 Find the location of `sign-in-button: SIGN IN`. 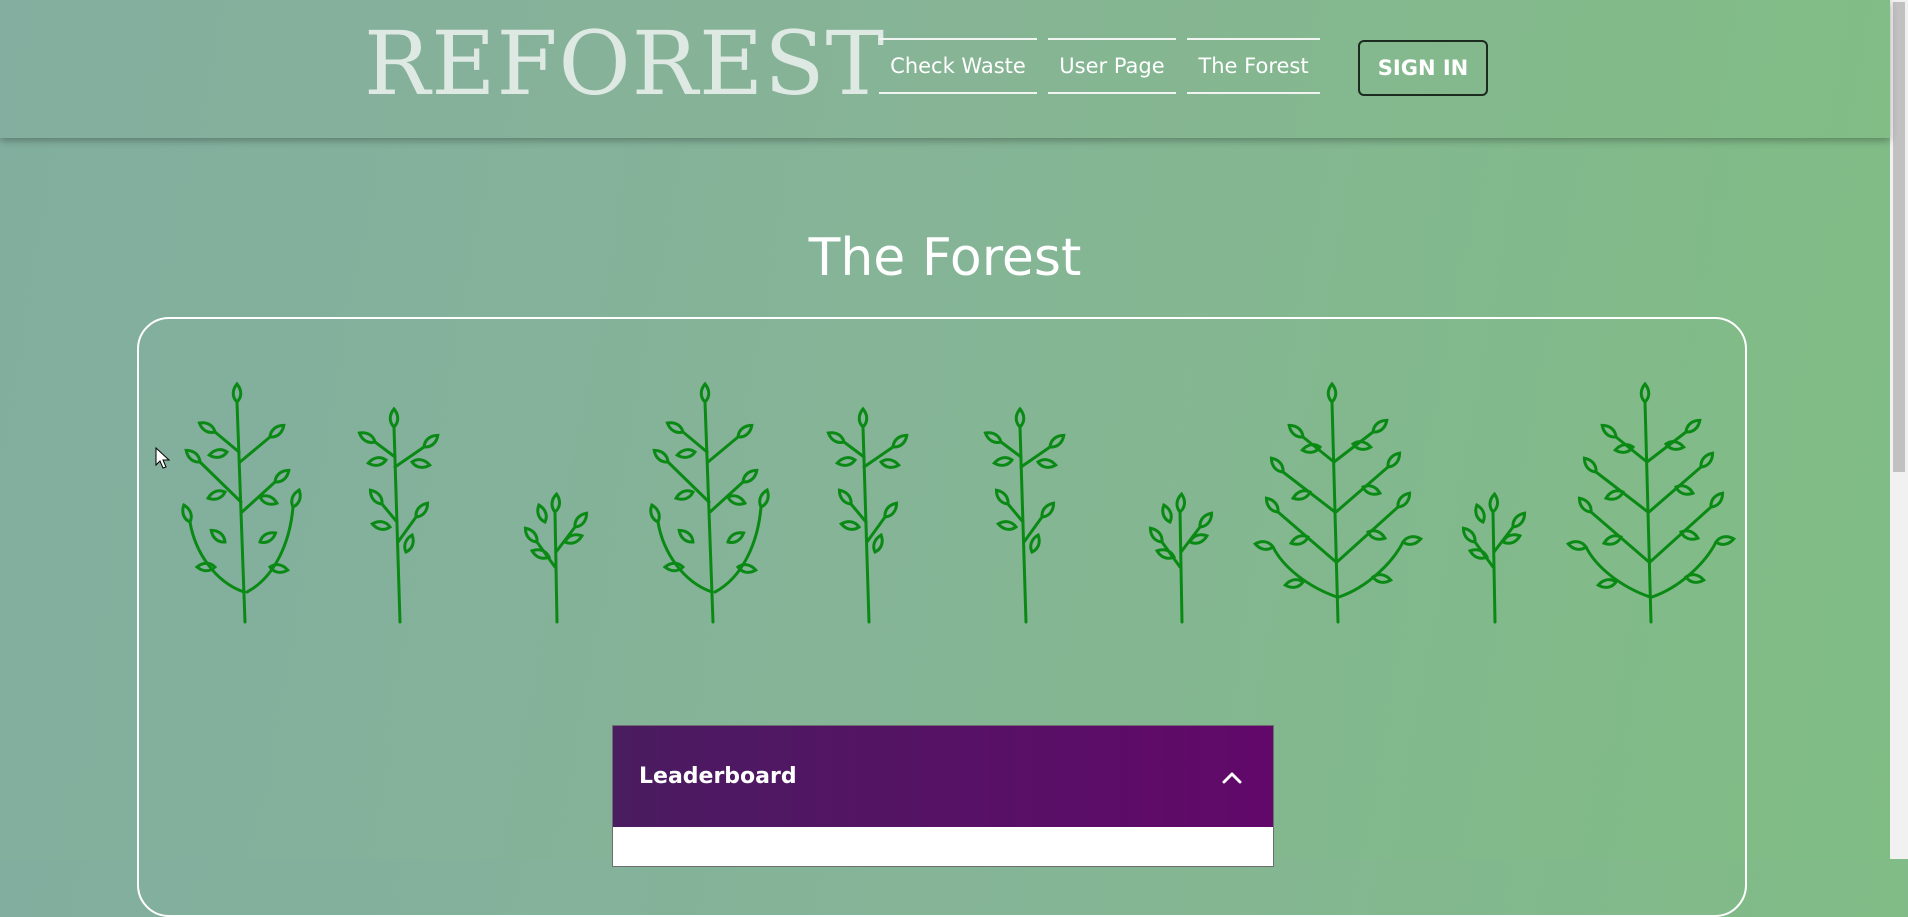

sign-in-button: SIGN IN is located at coordinates (1423, 68).